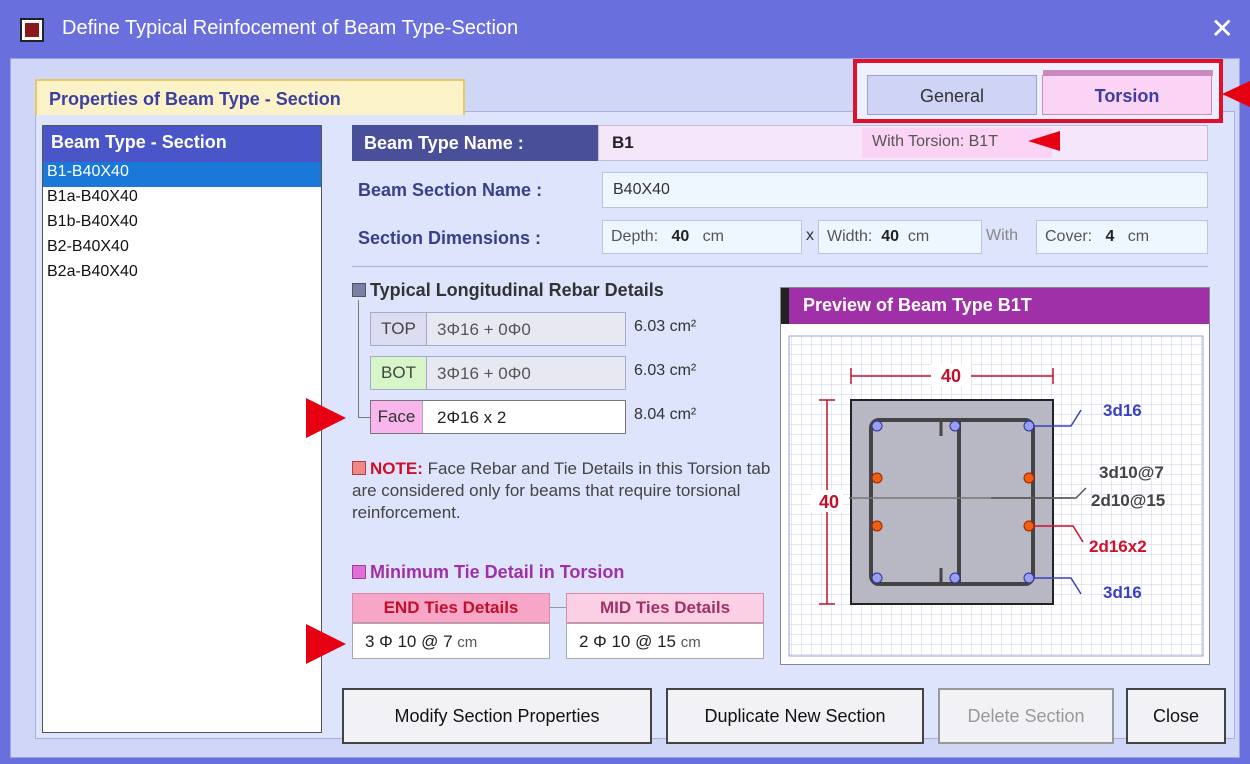  I want to click on longitudinal-section-title: Typical Longitudinal Rebar Details, so click(508, 290).